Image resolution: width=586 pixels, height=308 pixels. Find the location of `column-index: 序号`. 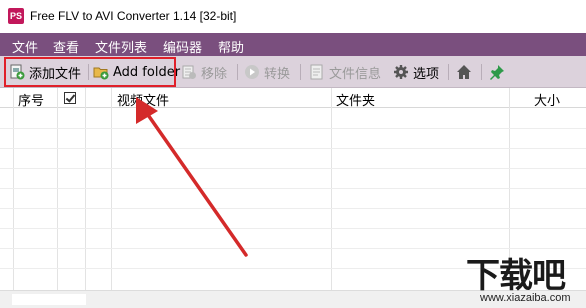

column-index: 序号 is located at coordinates (31, 99).